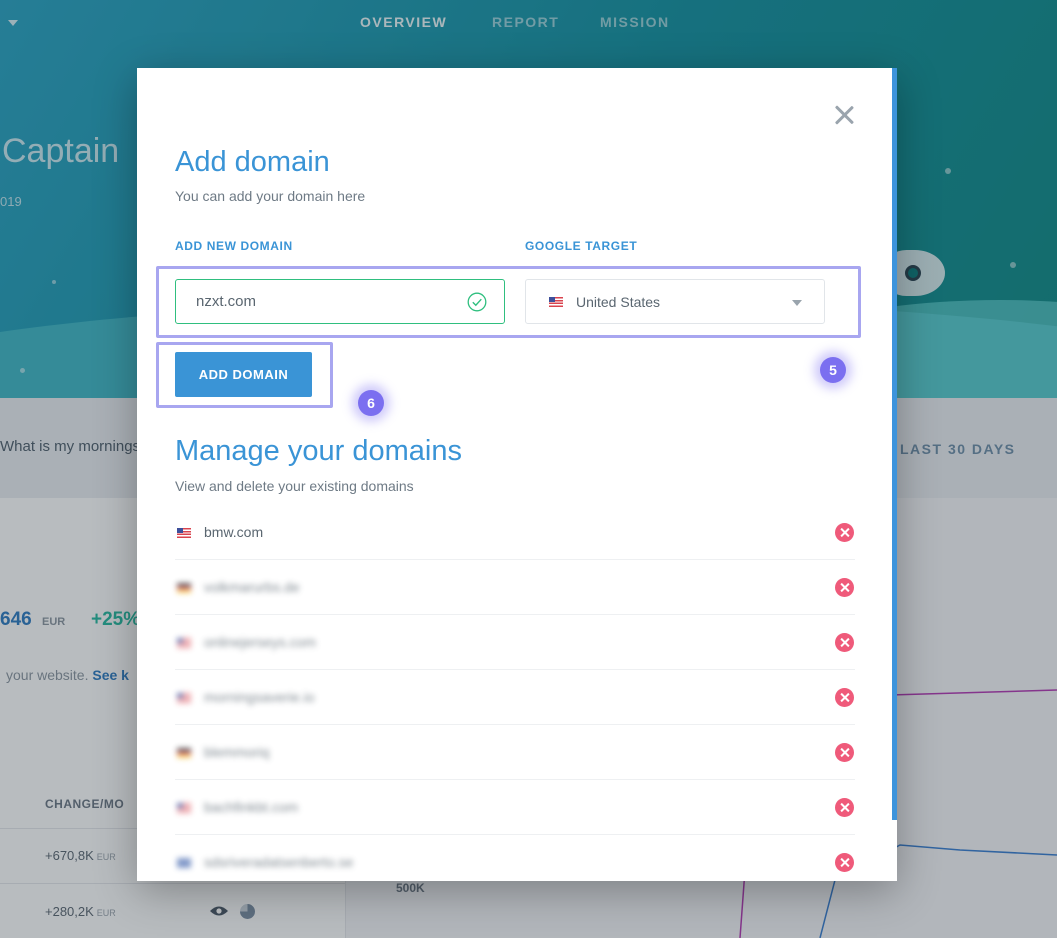 The height and width of the screenshot is (938, 1057). What do you see at coordinates (515, 532) in the screenshot?
I see `list-item: bmw.com` at bounding box center [515, 532].